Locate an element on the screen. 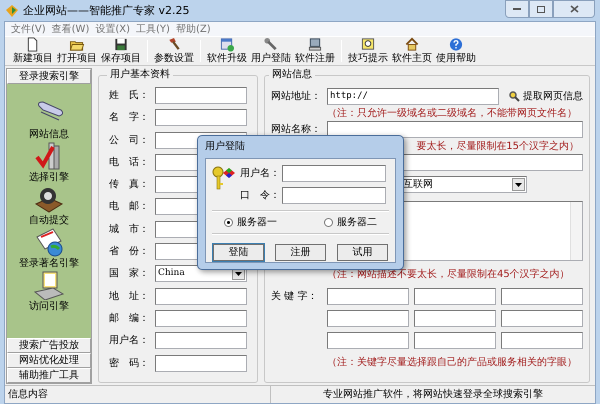 The image size is (600, 404). field-label: 密 码： is located at coordinates (129, 363).